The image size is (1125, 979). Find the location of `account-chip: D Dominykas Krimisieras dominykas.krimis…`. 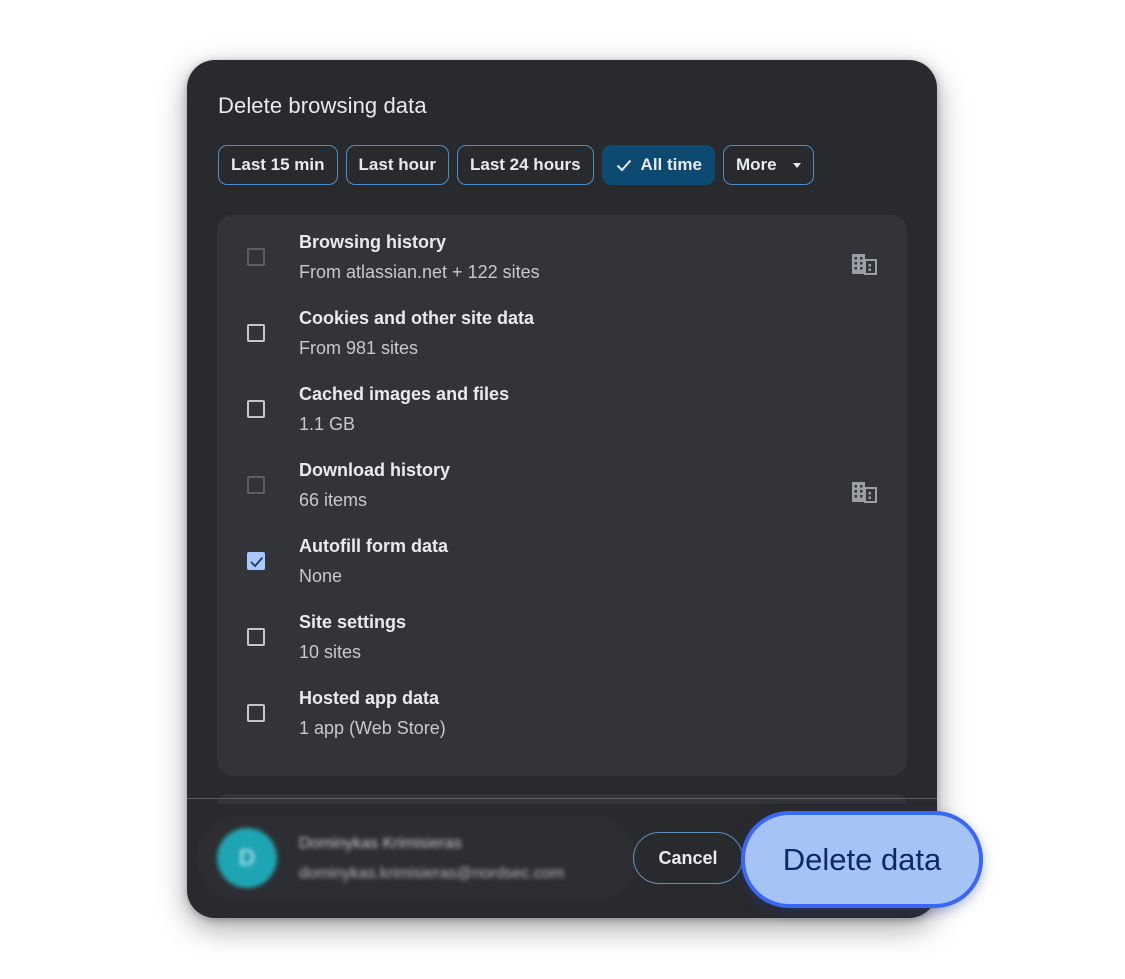

account-chip: D Dominykas Krimisieras dominykas.krimis… is located at coordinates (417, 858).